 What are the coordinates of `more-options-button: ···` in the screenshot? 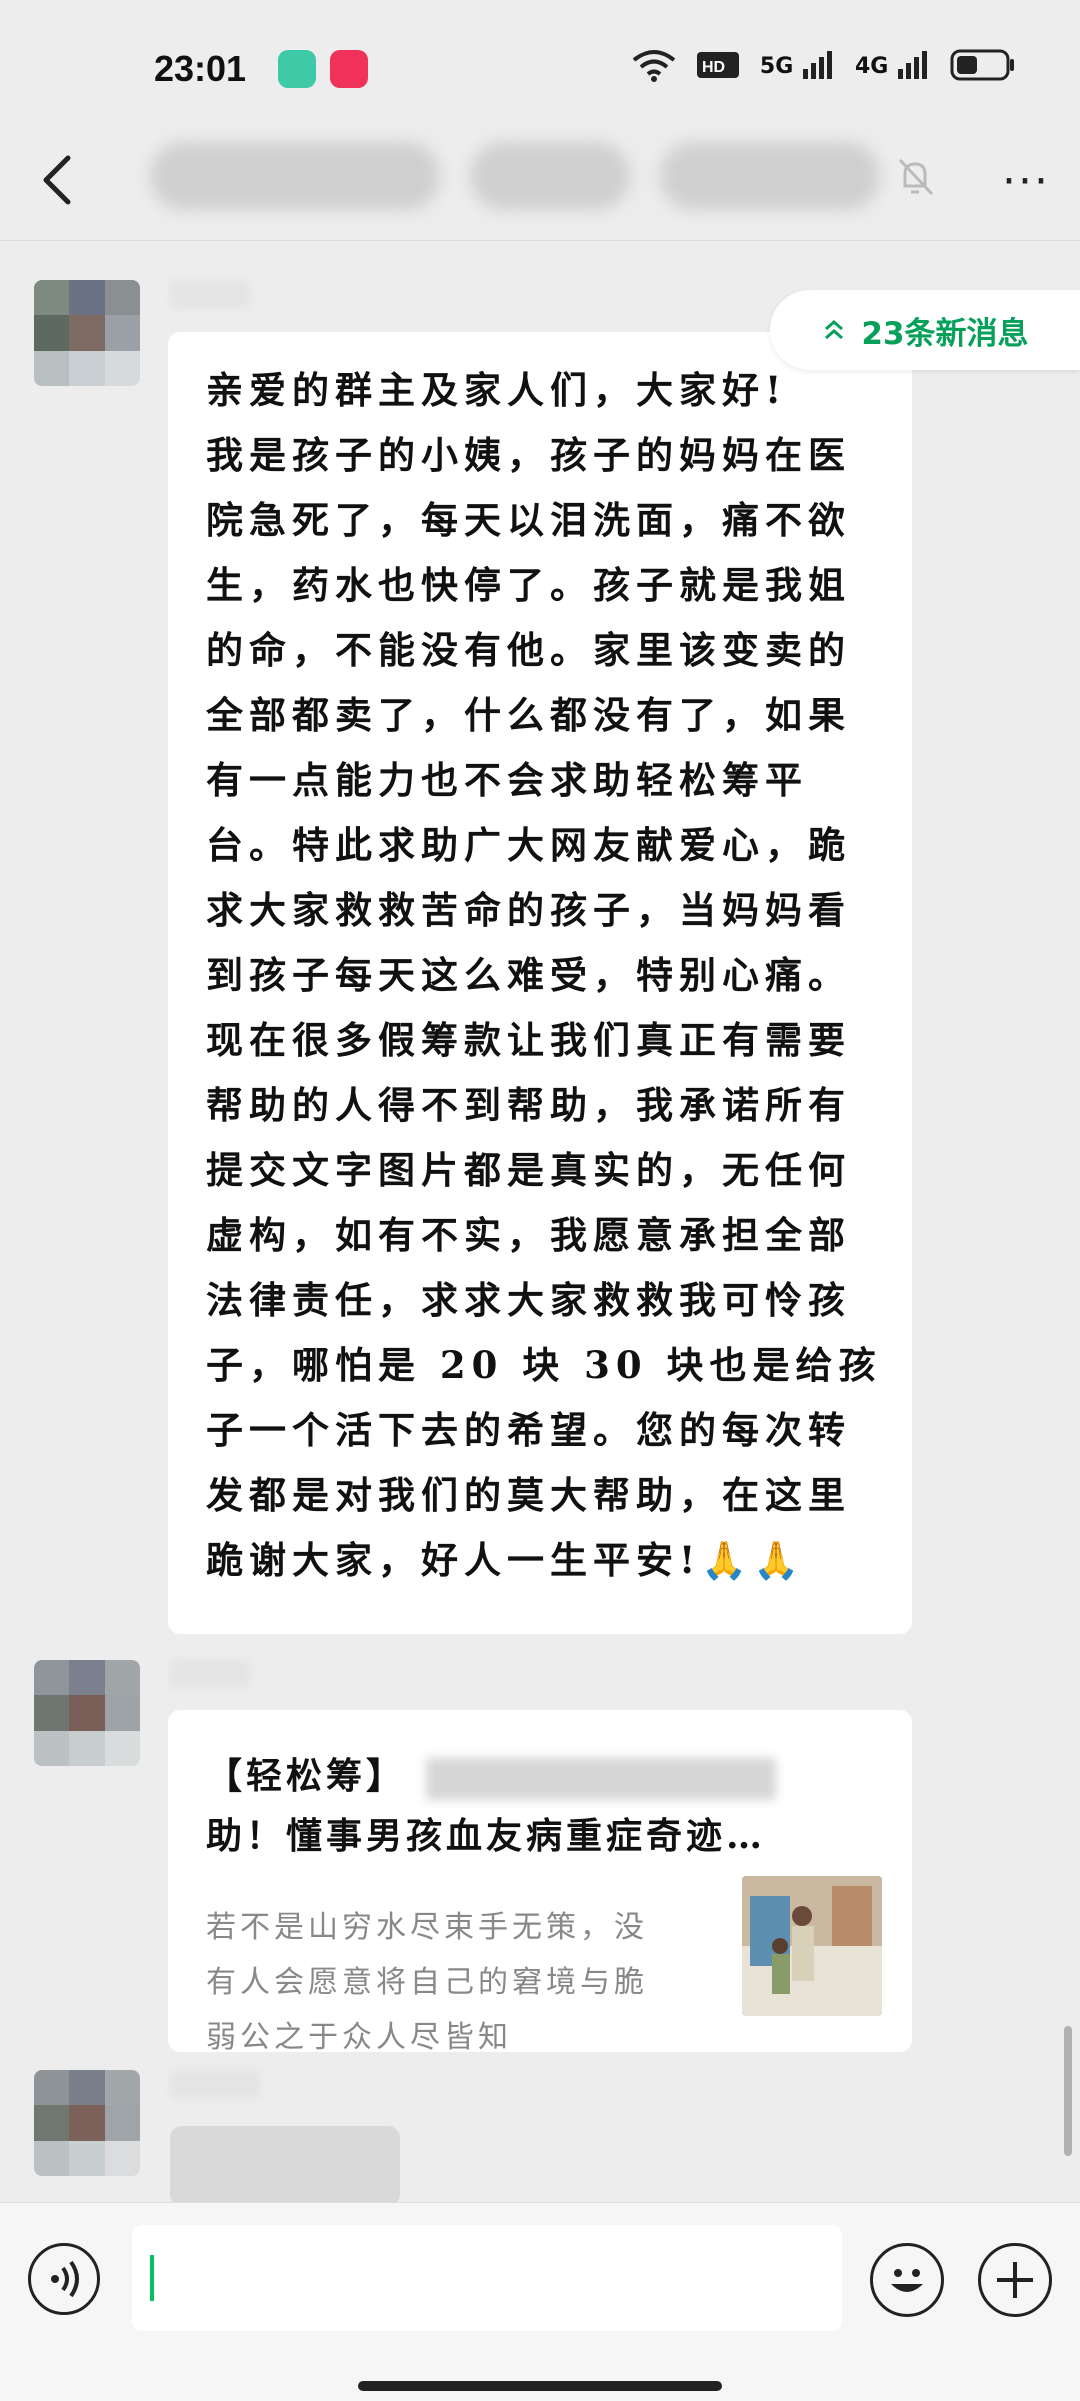 It's located at (1026, 181).